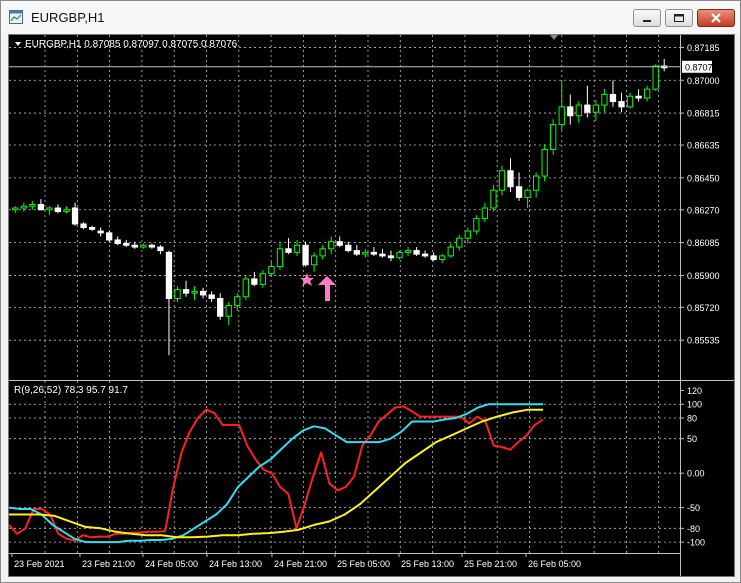 The width and height of the screenshot is (741, 583). What do you see at coordinates (171, 564) in the screenshot?
I see `time-tick-label: 24 Feb 05:00` at bounding box center [171, 564].